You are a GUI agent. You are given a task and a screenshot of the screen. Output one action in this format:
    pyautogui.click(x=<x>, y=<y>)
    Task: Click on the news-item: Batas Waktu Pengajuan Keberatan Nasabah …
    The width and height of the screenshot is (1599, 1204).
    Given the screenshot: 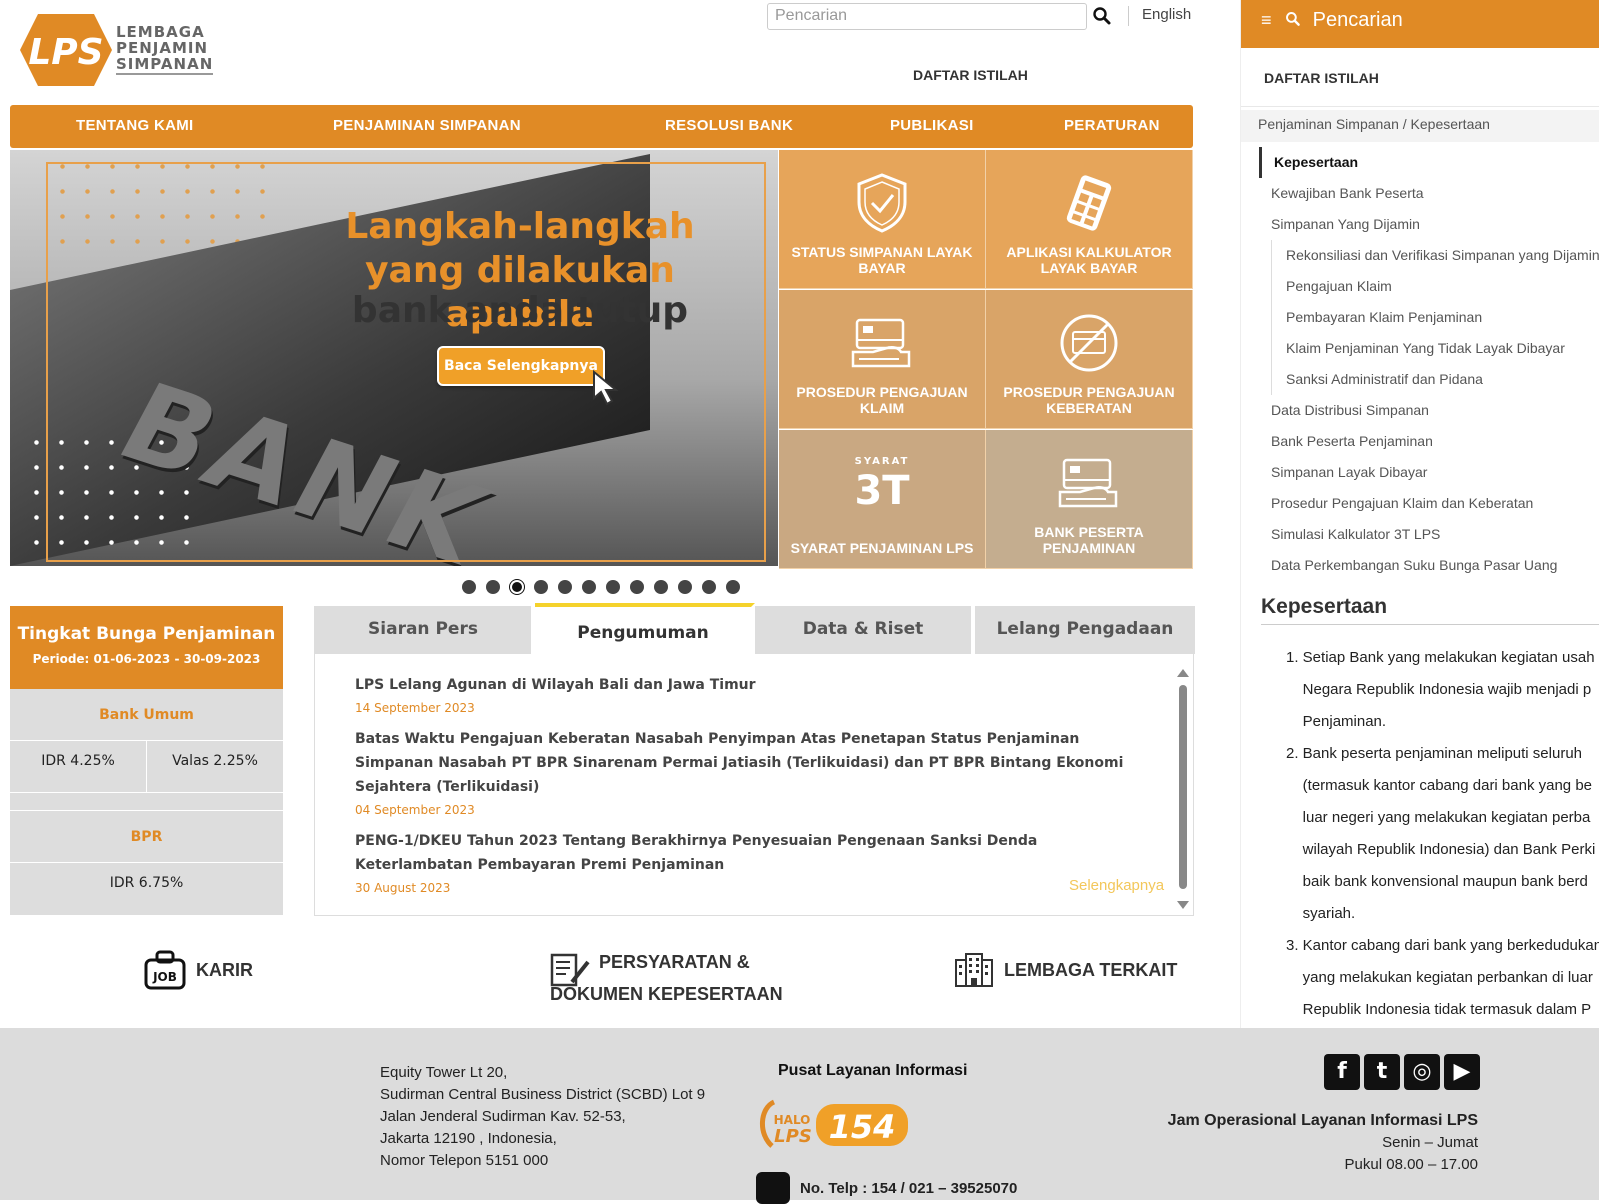 What is the action you would take?
    pyautogui.click(x=745, y=772)
    